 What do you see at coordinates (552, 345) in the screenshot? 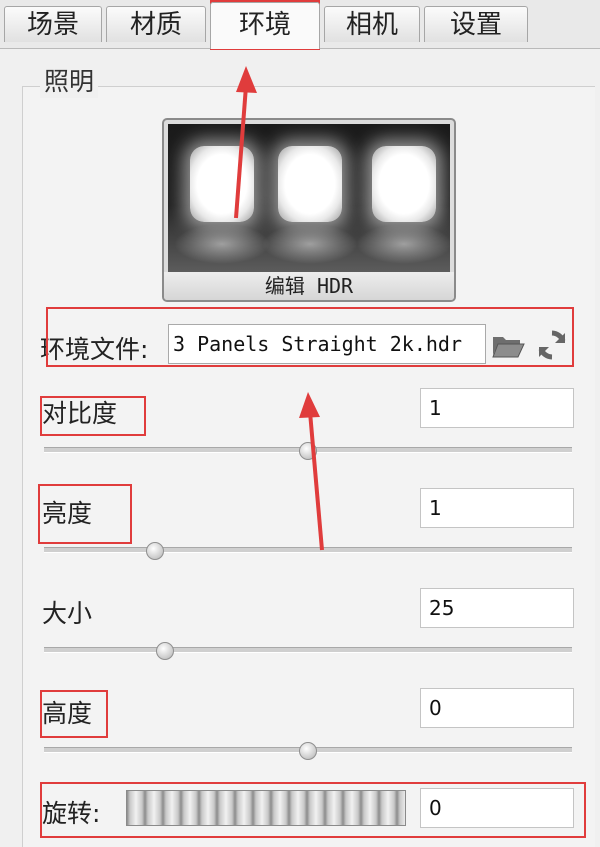
I see `refresh-icon` at bounding box center [552, 345].